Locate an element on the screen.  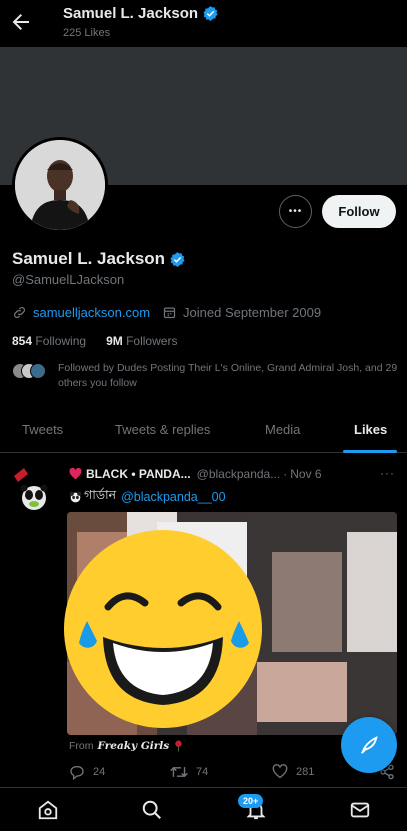
post-mention: @blackpanda__00 is located at coordinates (173, 497).